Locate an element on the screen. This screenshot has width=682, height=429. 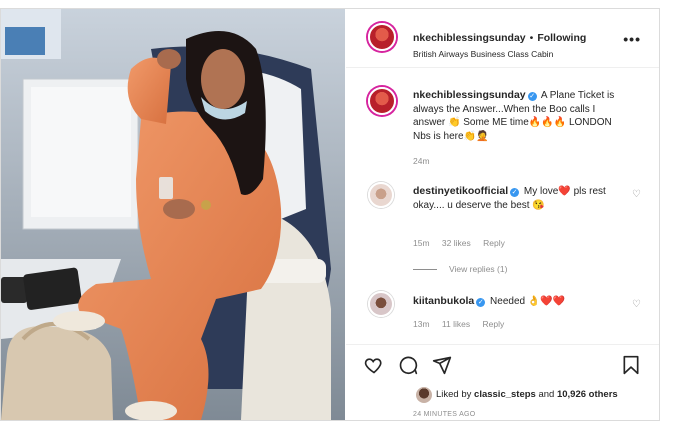
author-avatar is located at coordinates (382, 37).